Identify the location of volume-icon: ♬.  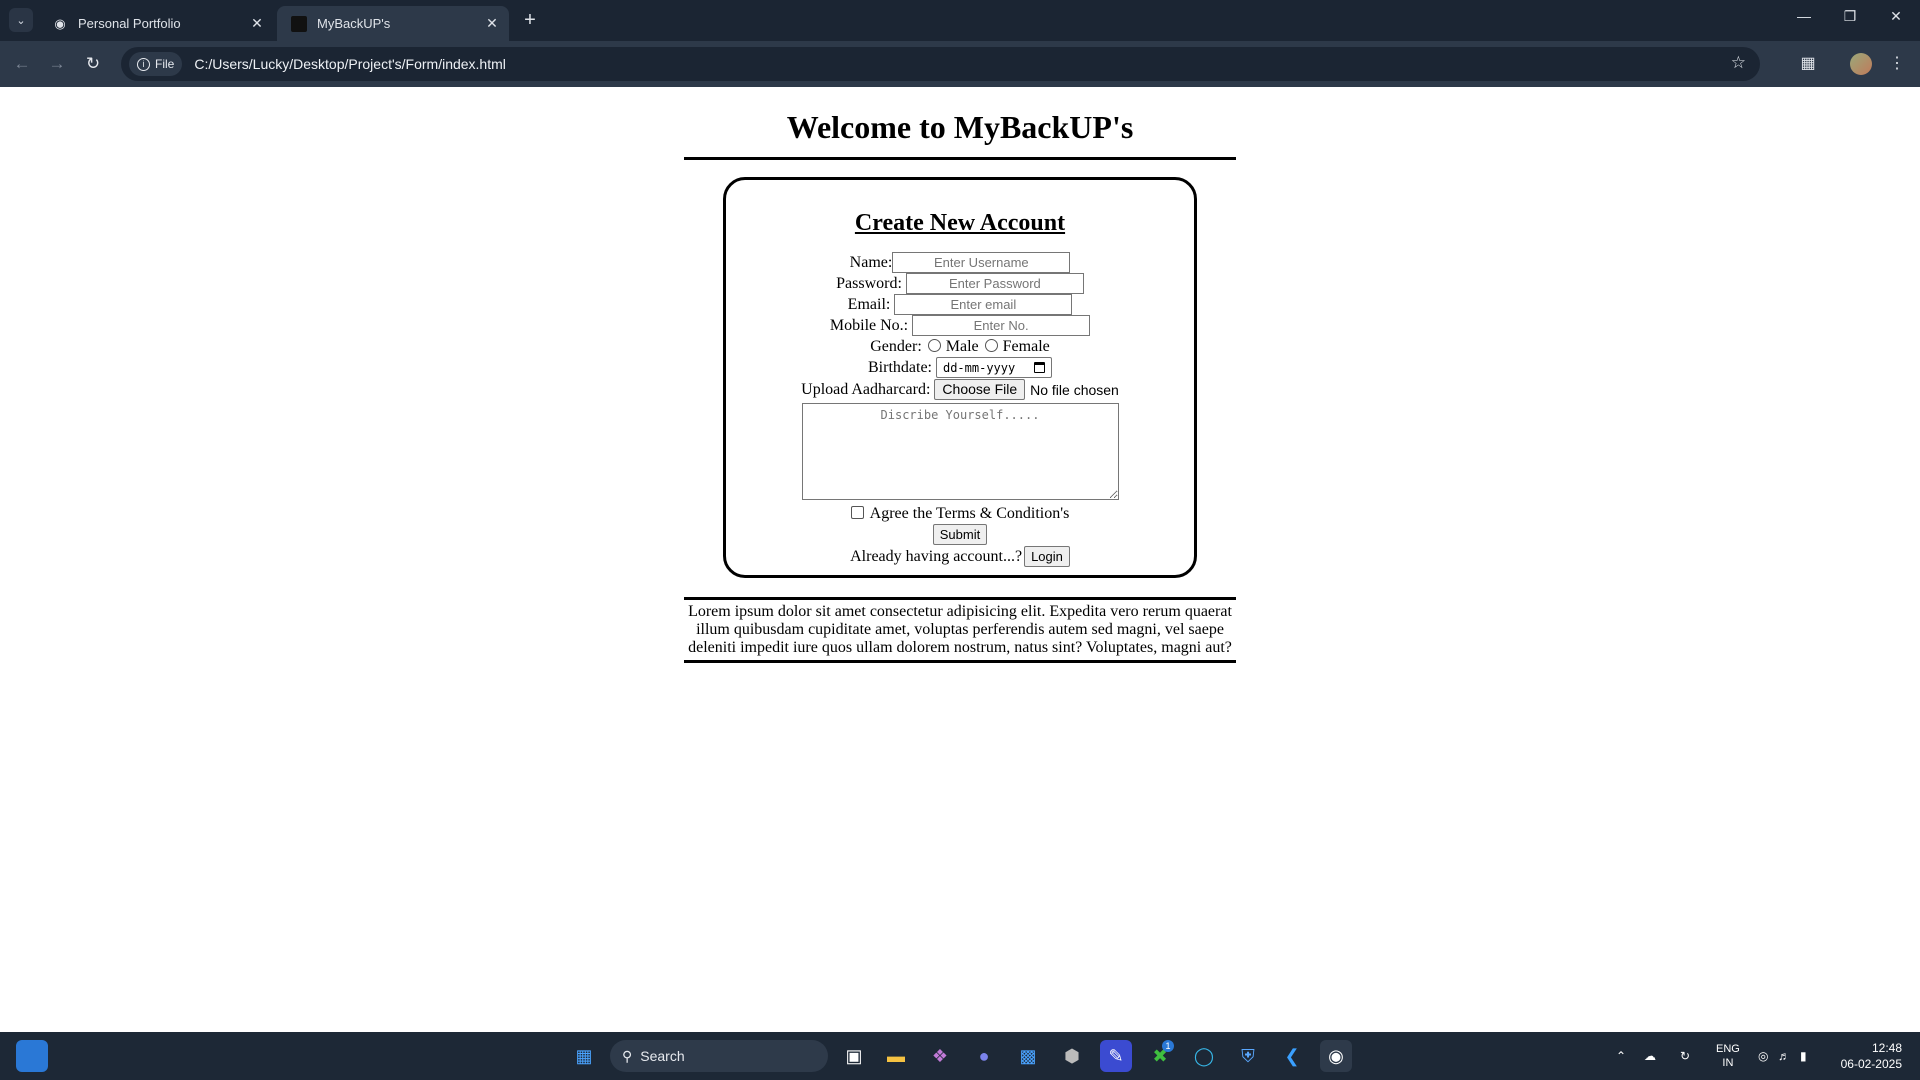
(1784, 1056).